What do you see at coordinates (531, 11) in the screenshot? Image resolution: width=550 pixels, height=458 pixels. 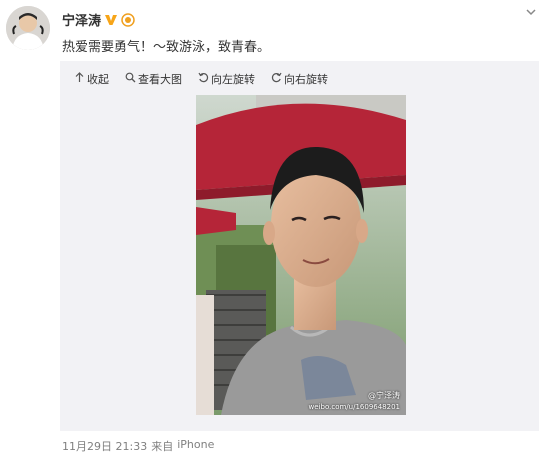 I see `chevron-down-icon` at bounding box center [531, 11].